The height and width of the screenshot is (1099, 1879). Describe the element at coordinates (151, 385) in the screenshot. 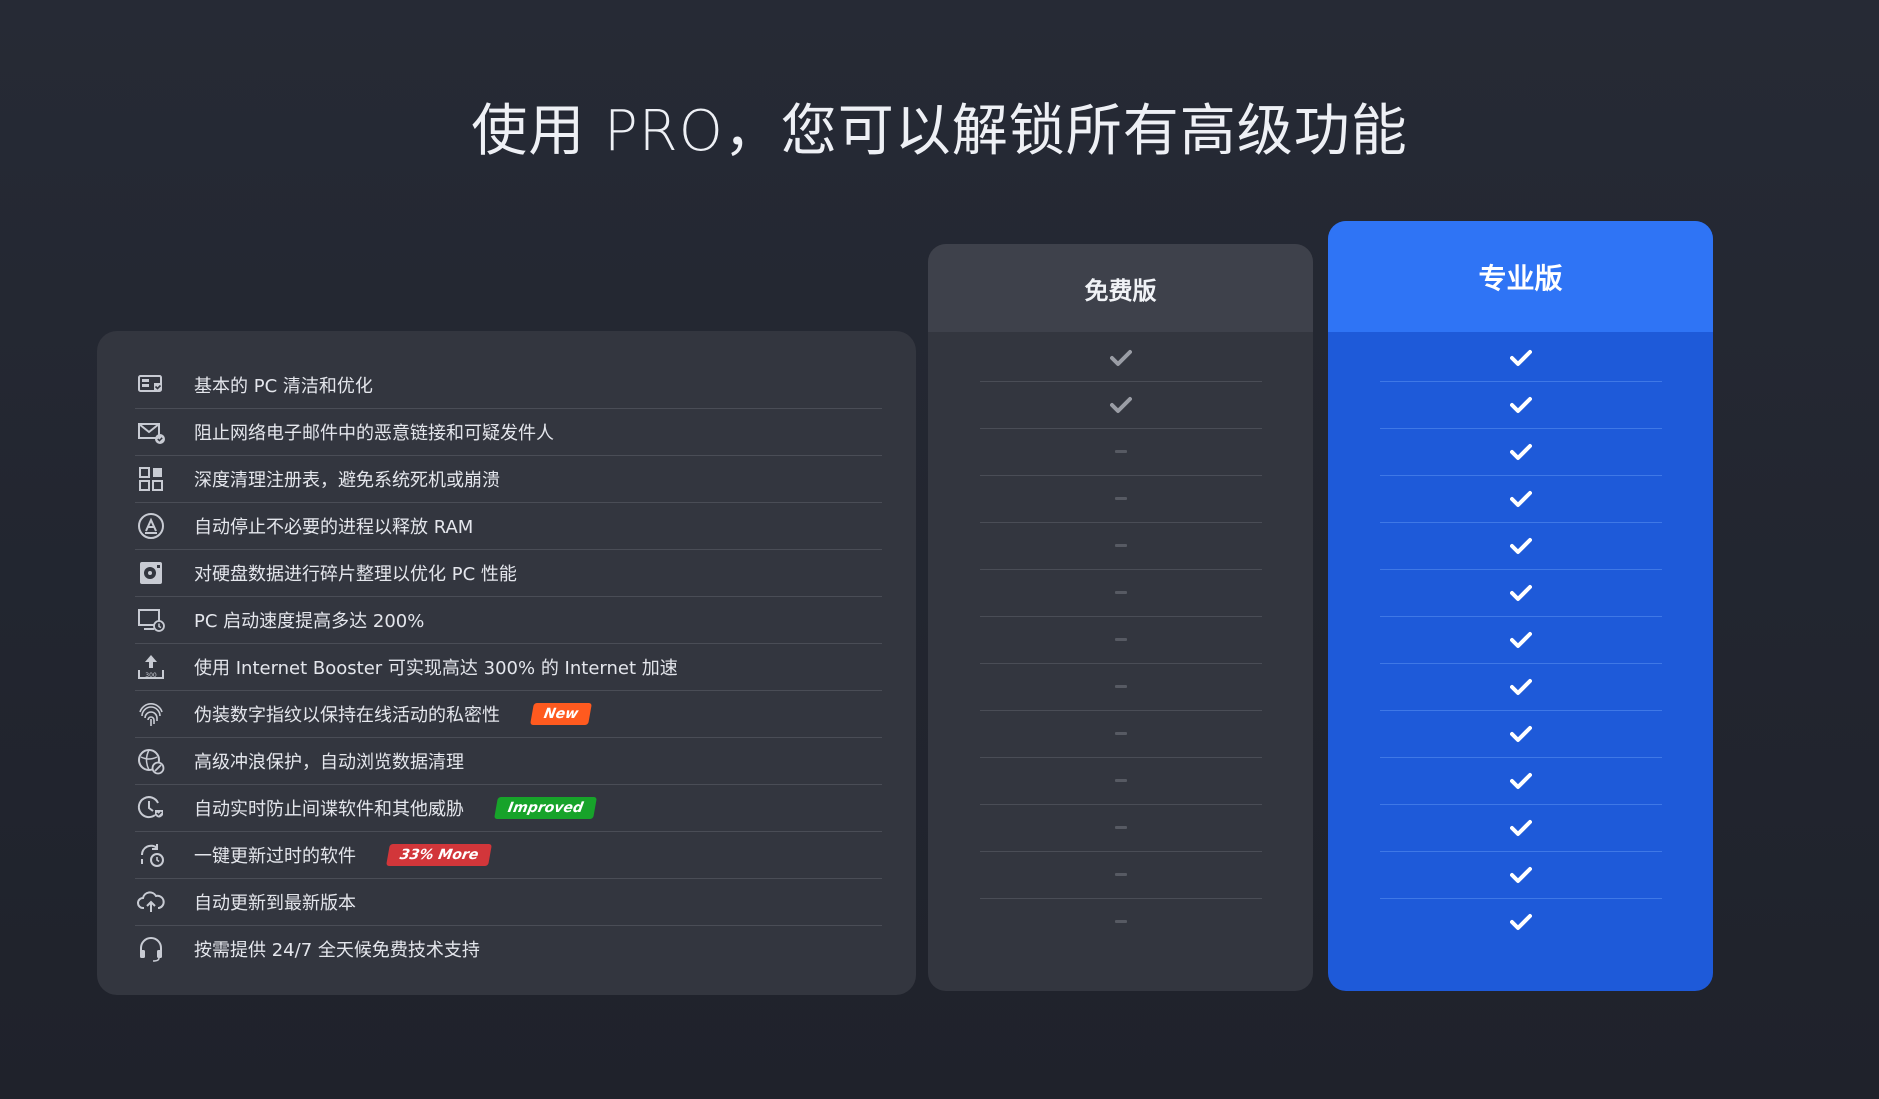

I see `pc-clean-icon` at that location.